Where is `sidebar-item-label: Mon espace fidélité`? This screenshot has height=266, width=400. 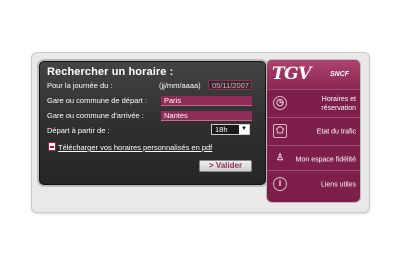
sidebar-item-label: Mon espace fidélité is located at coordinates (325, 159).